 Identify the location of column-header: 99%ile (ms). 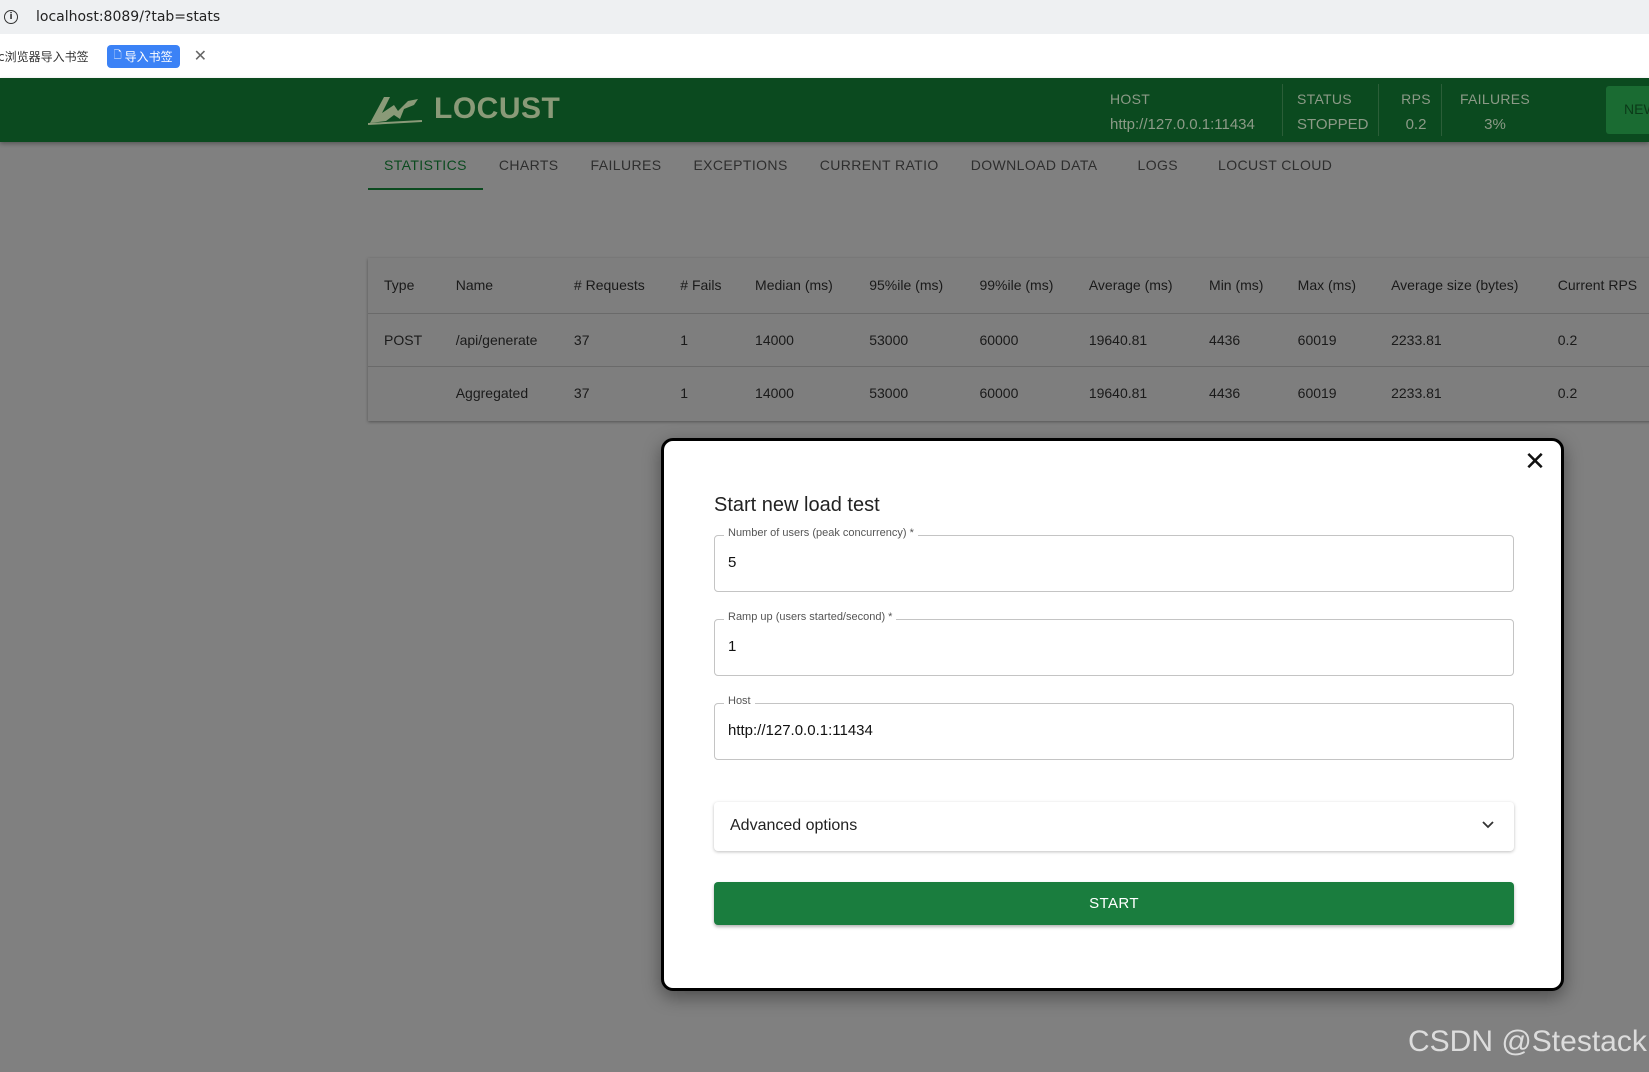
(1017, 285).